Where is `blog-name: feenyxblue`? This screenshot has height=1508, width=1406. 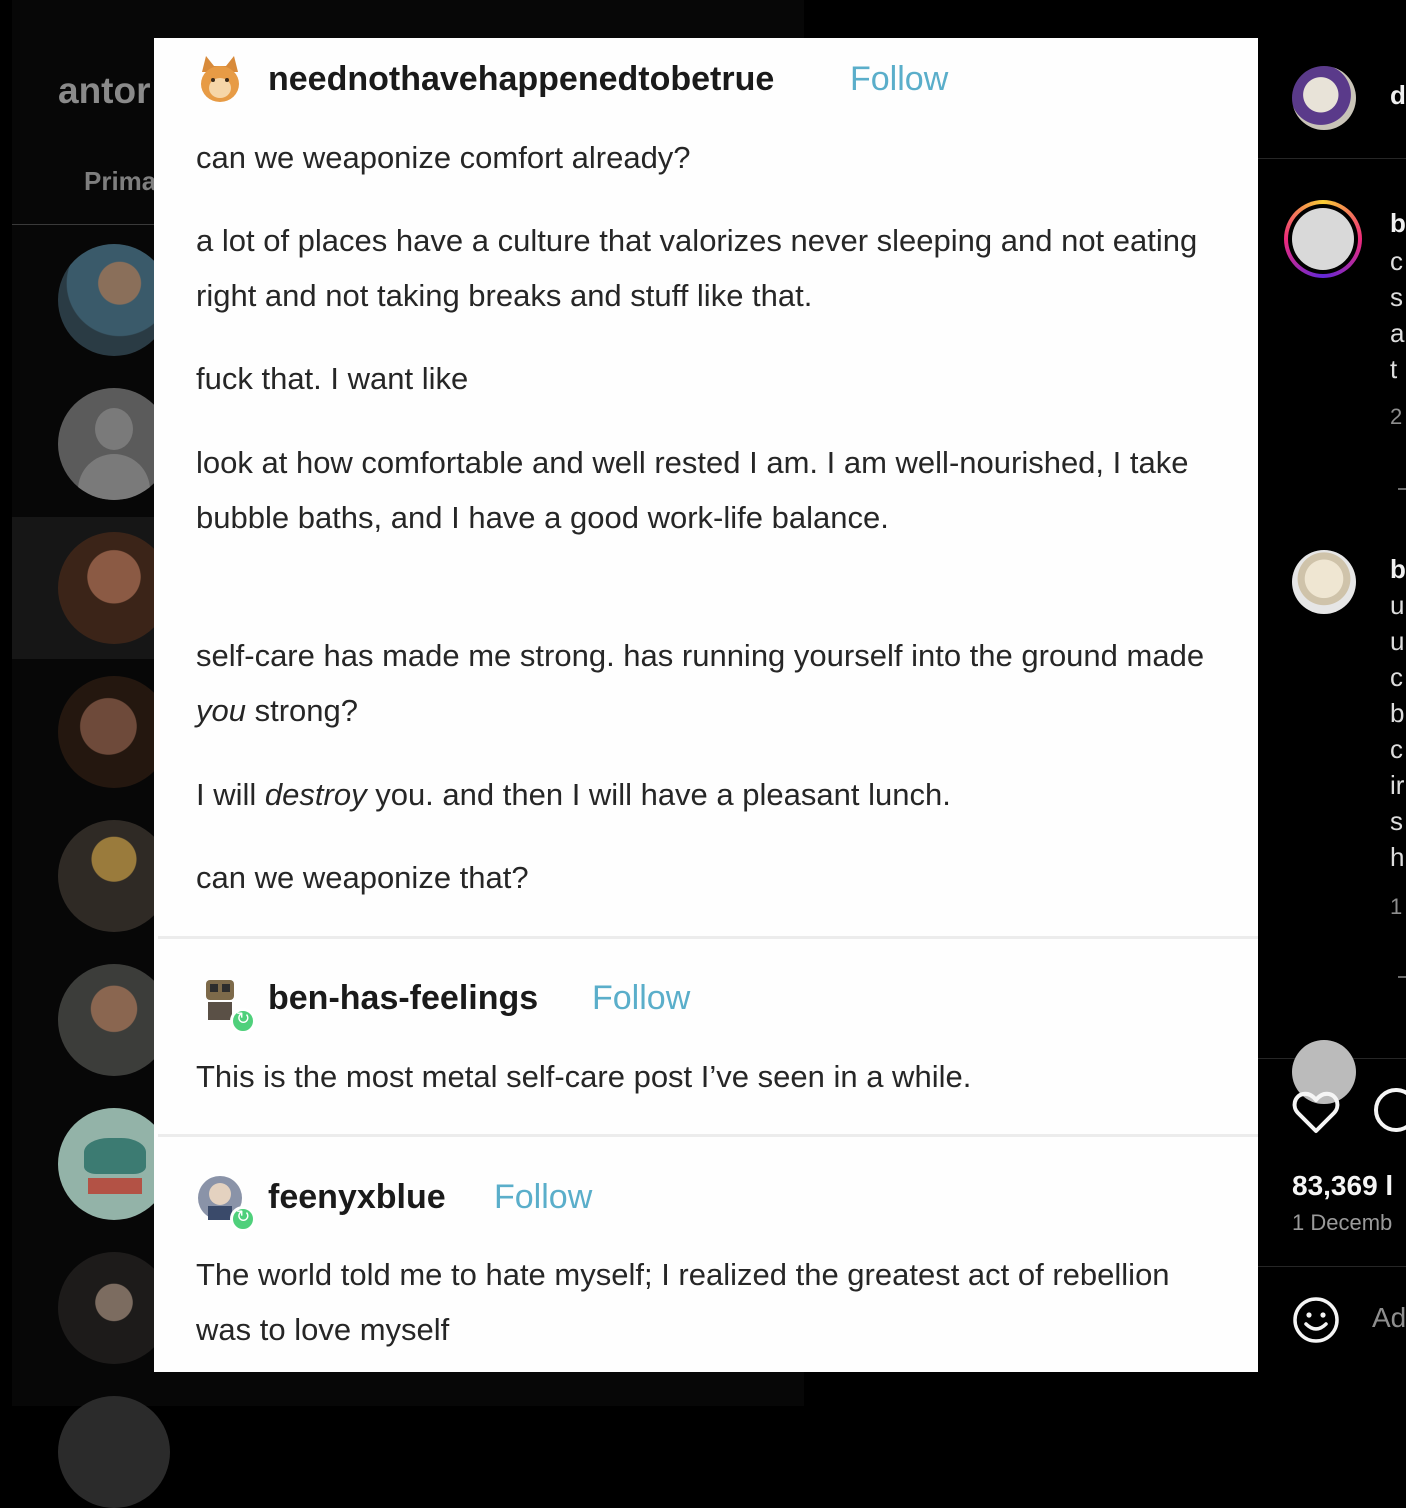
blog-name: feenyxblue is located at coordinates (357, 1197).